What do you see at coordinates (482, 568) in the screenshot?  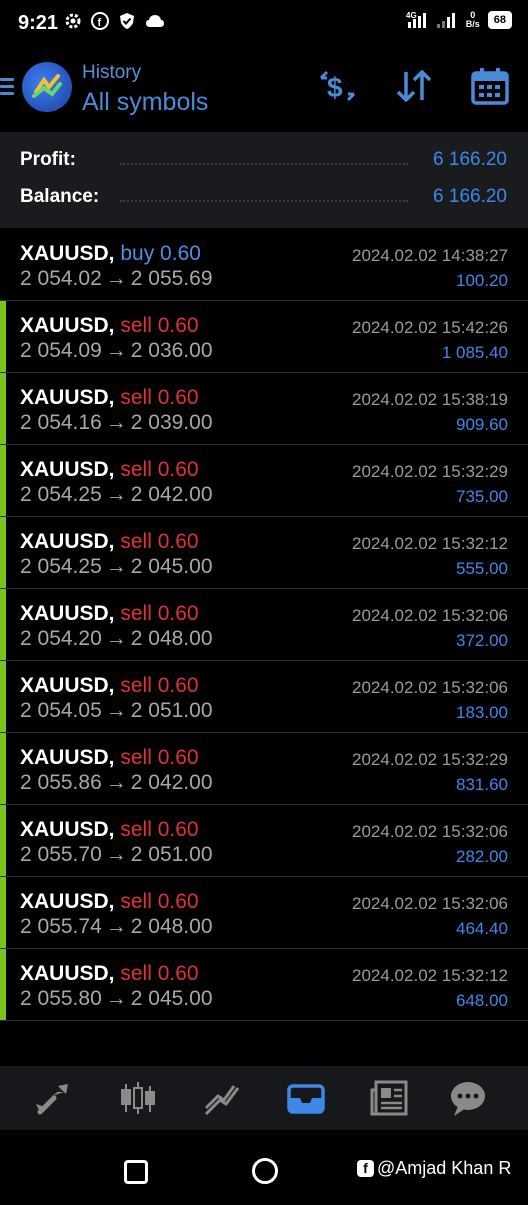 I see `trade-profit: 555.00` at bounding box center [482, 568].